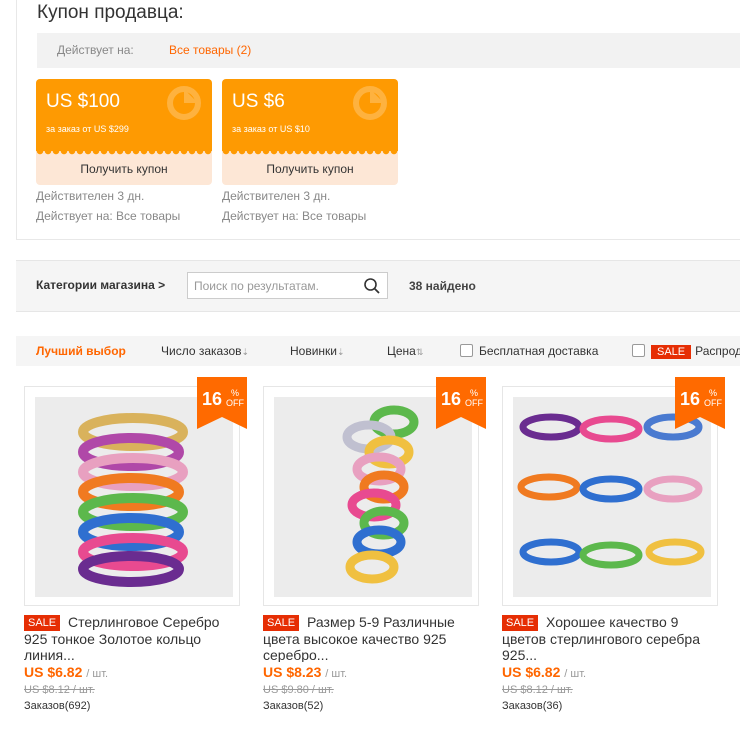 This screenshot has width=740, height=733. Describe the element at coordinates (210, 50) in the screenshot. I see `all-products-link: Все товары (2)` at that location.